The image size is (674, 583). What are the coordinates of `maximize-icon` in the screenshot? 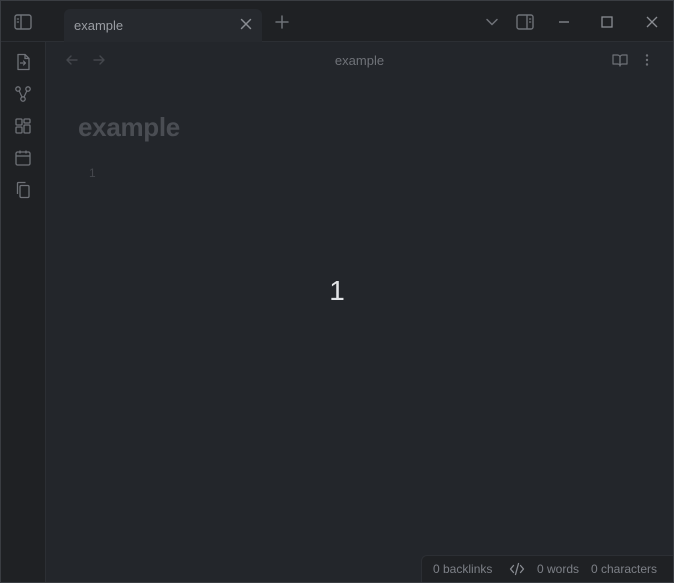 It's located at (607, 22).